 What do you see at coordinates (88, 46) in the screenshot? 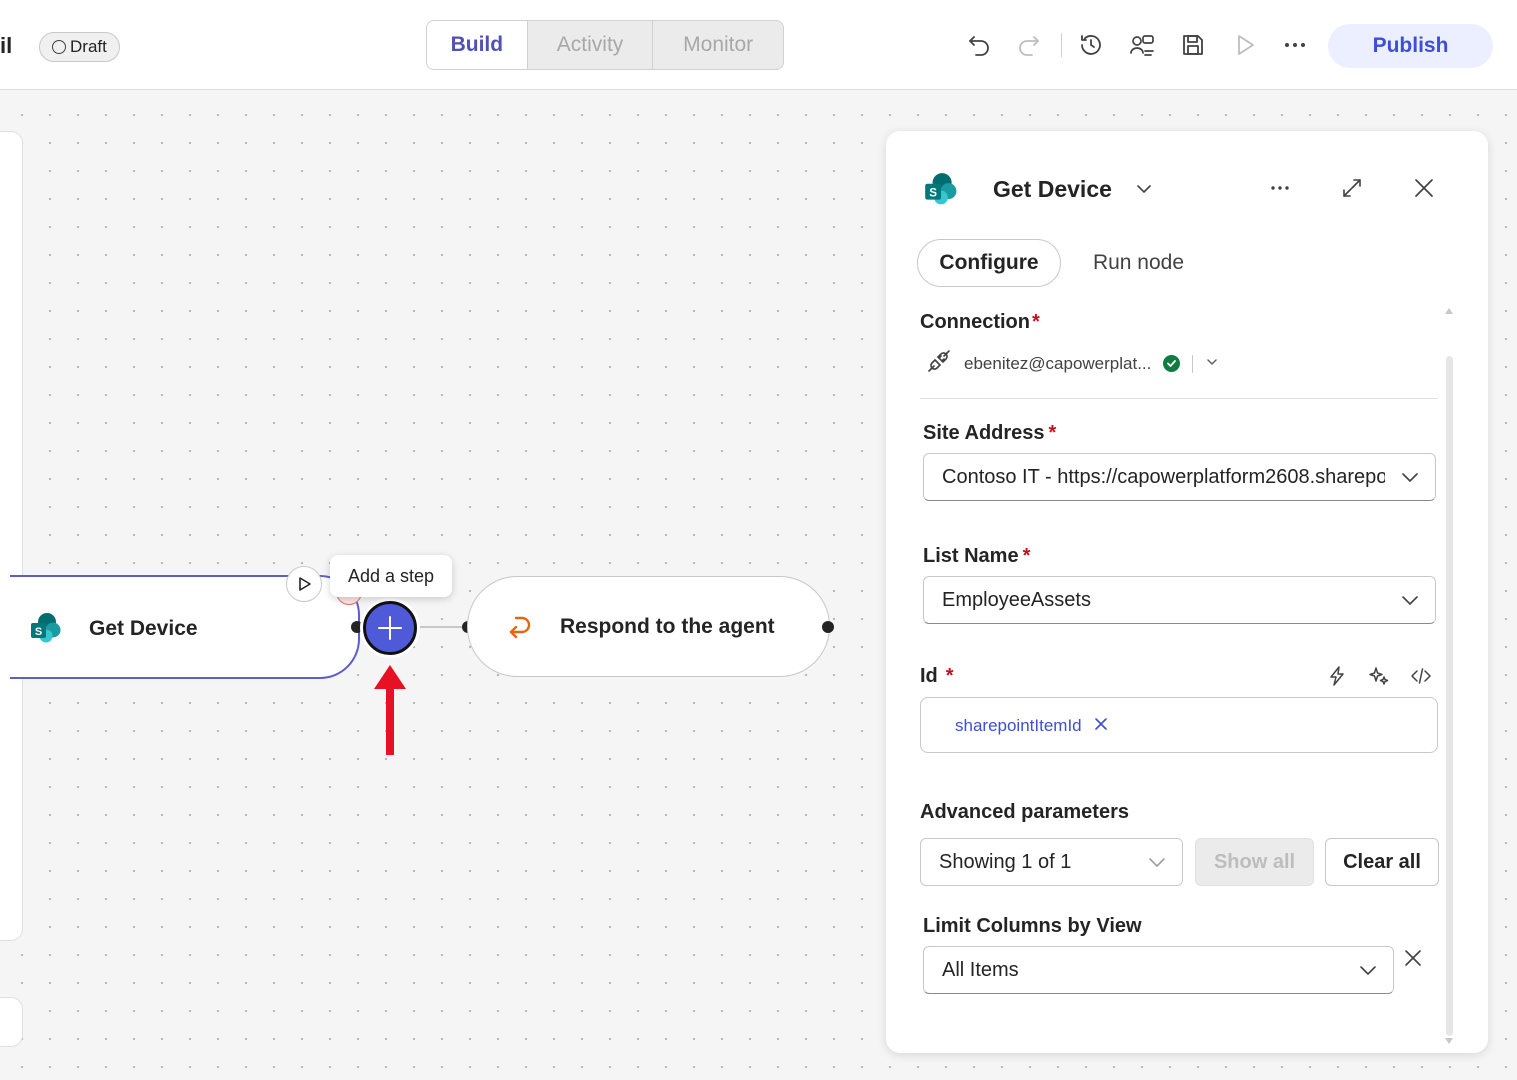
I see `status-badge-label: Draft` at bounding box center [88, 46].